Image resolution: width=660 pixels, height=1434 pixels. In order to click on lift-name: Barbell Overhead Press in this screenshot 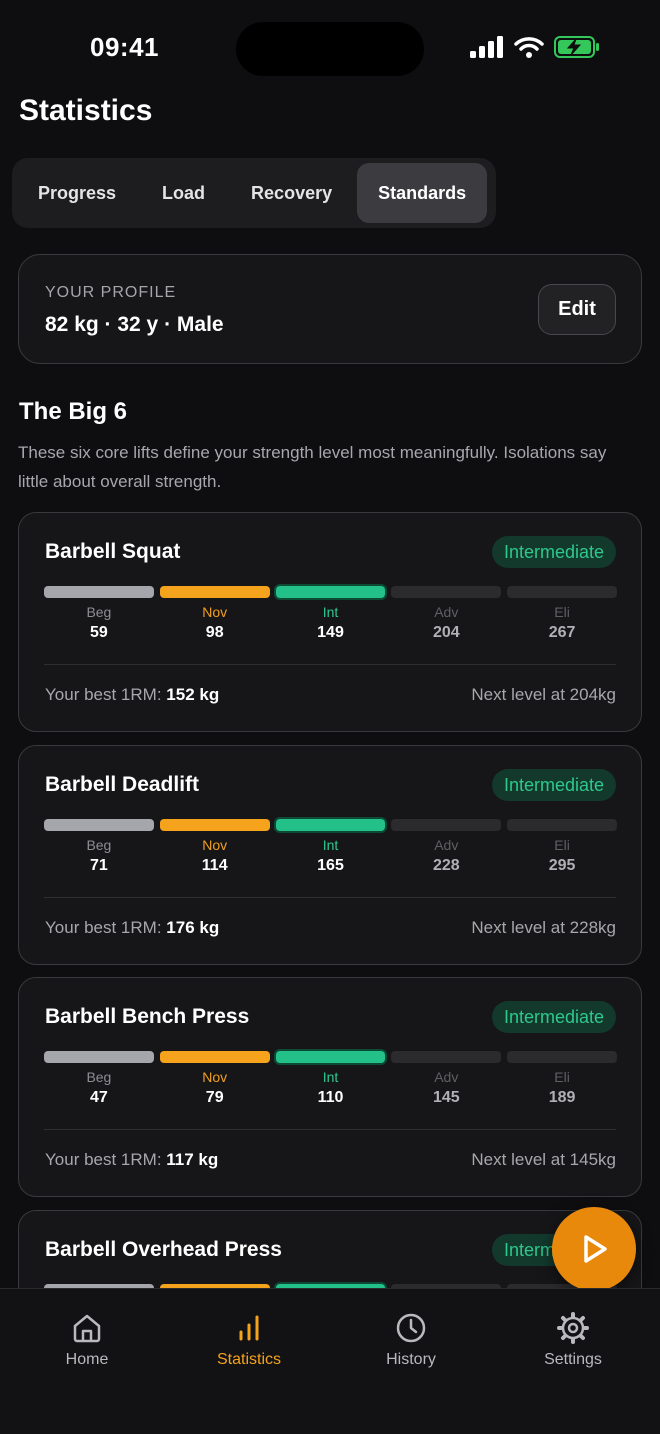, I will do `click(163, 1249)`.